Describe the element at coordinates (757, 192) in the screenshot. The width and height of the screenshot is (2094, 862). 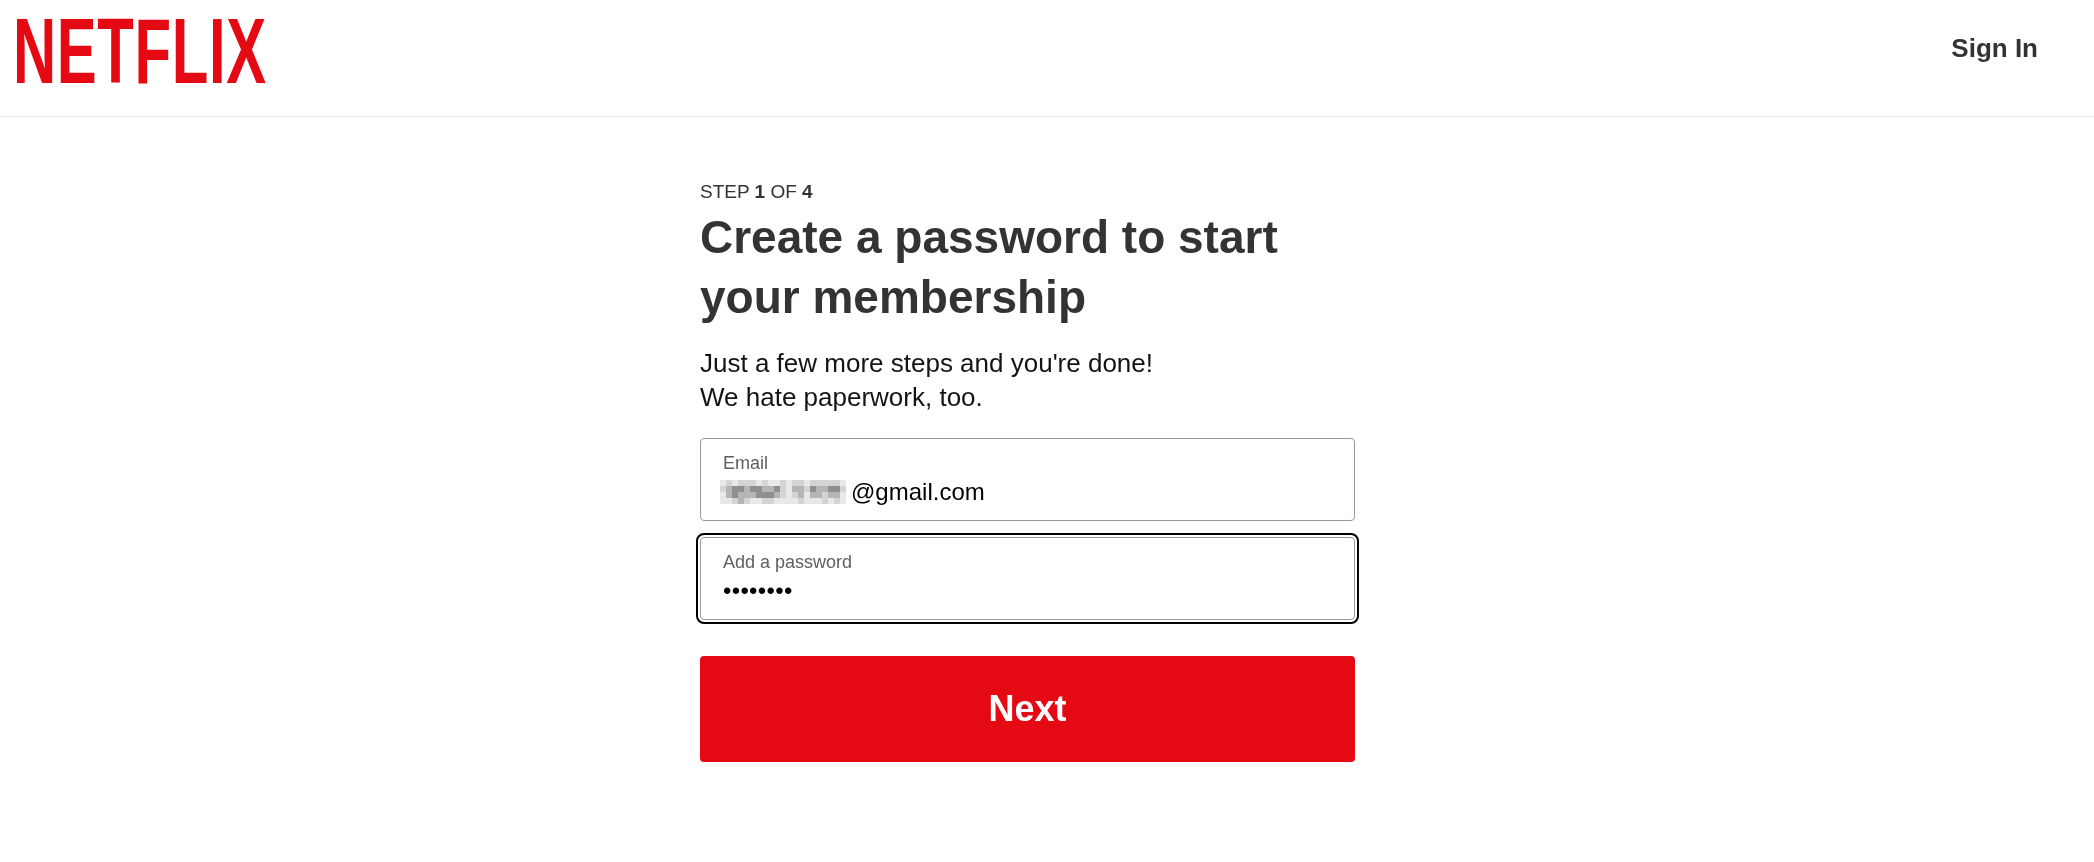
I see `step-indicator: STEP 1 OF 4` at that location.